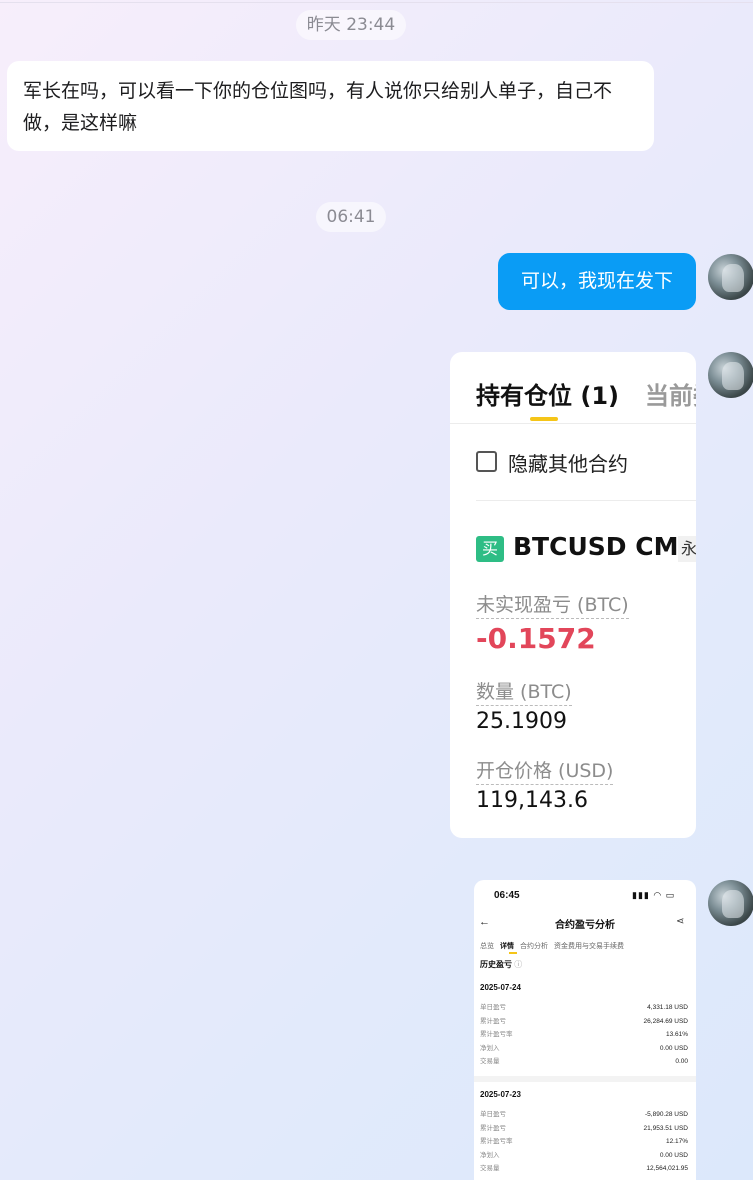 This screenshot has height=1180, width=753. I want to click on tab-holding-positions: 持有仓位 (1), so click(547, 396).